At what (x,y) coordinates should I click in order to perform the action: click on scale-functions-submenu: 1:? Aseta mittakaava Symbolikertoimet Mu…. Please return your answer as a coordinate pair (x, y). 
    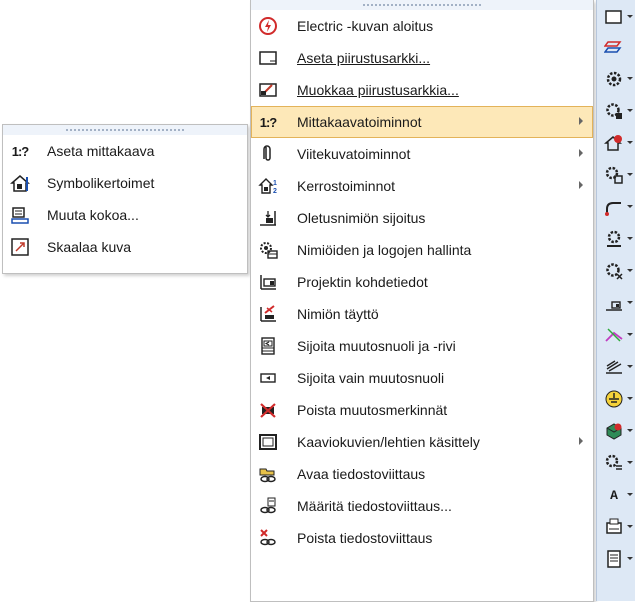
    Looking at the image, I should click on (125, 199).